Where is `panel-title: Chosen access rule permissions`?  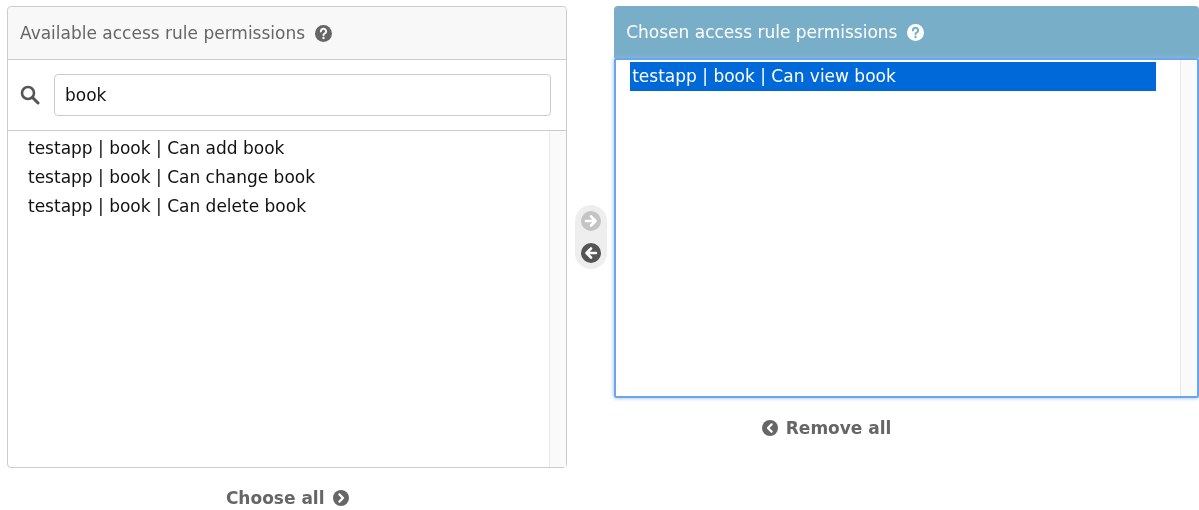
panel-title: Chosen access rule permissions is located at coordinates (762, 32).